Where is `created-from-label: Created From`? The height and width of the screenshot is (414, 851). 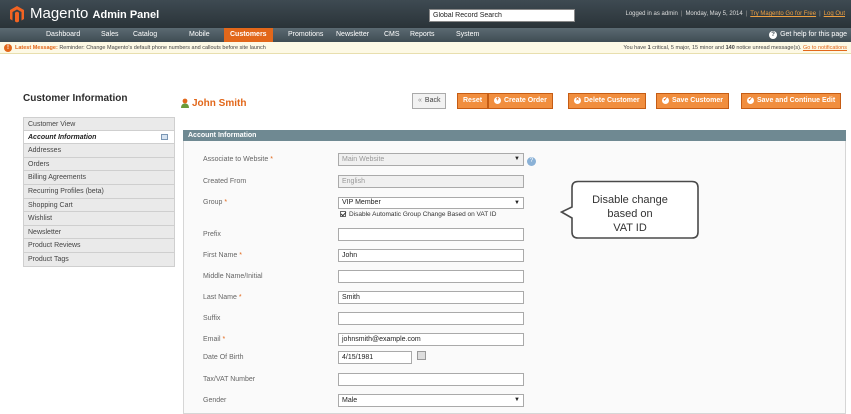
created-from-label: Created From is located at coordinates (225, 181).